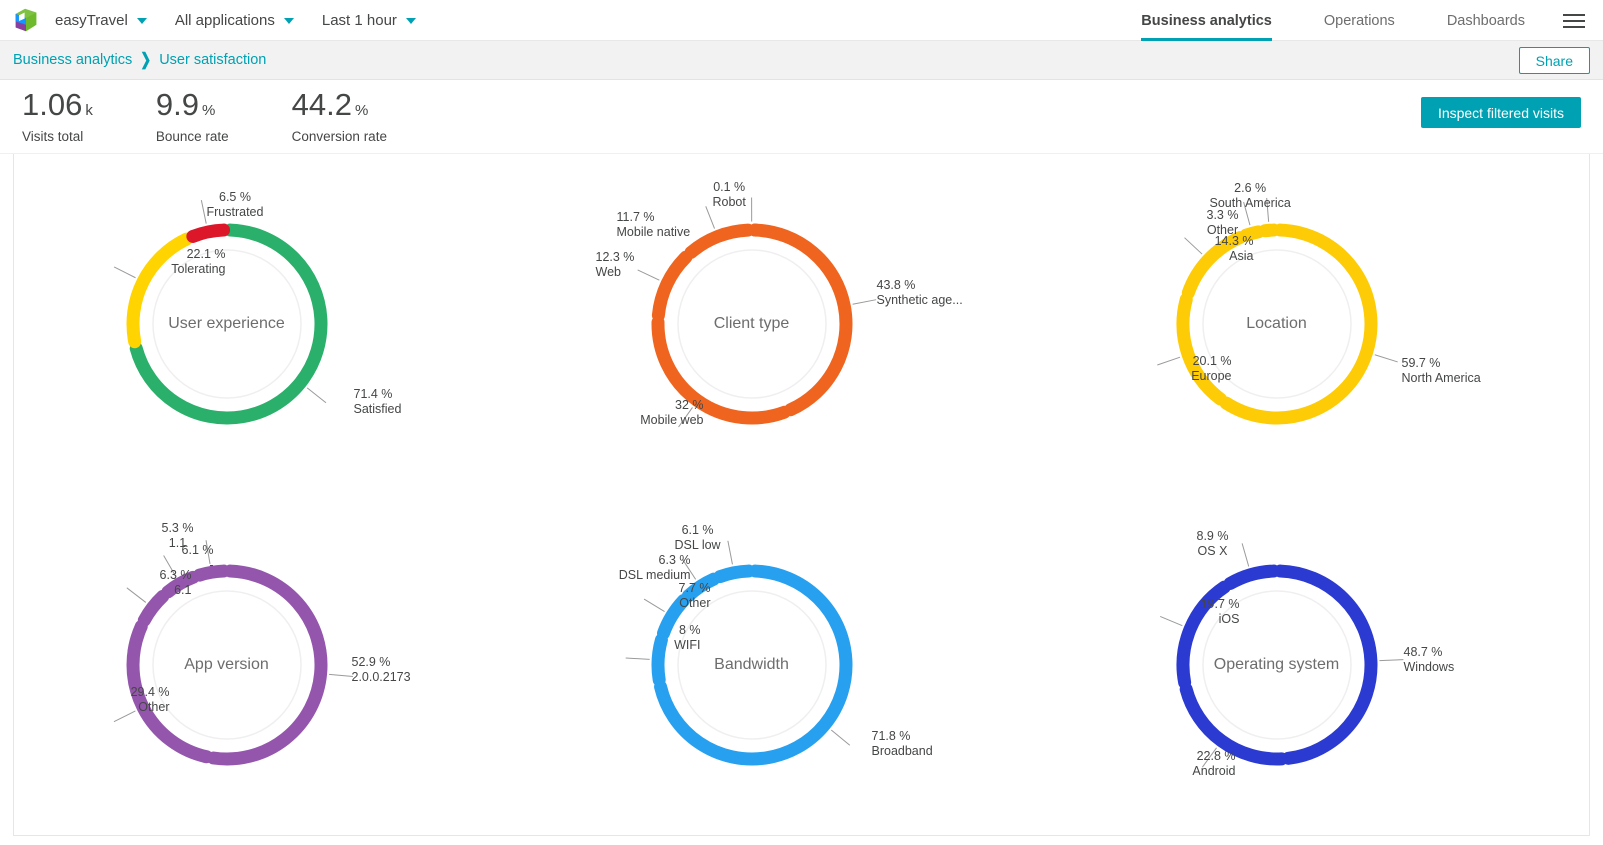 The height and width of the screenshot is (845, 1603). Describe the element at coordinates (154, 706) in the screenshot. I see `donut-slice-name: Other` at that location.